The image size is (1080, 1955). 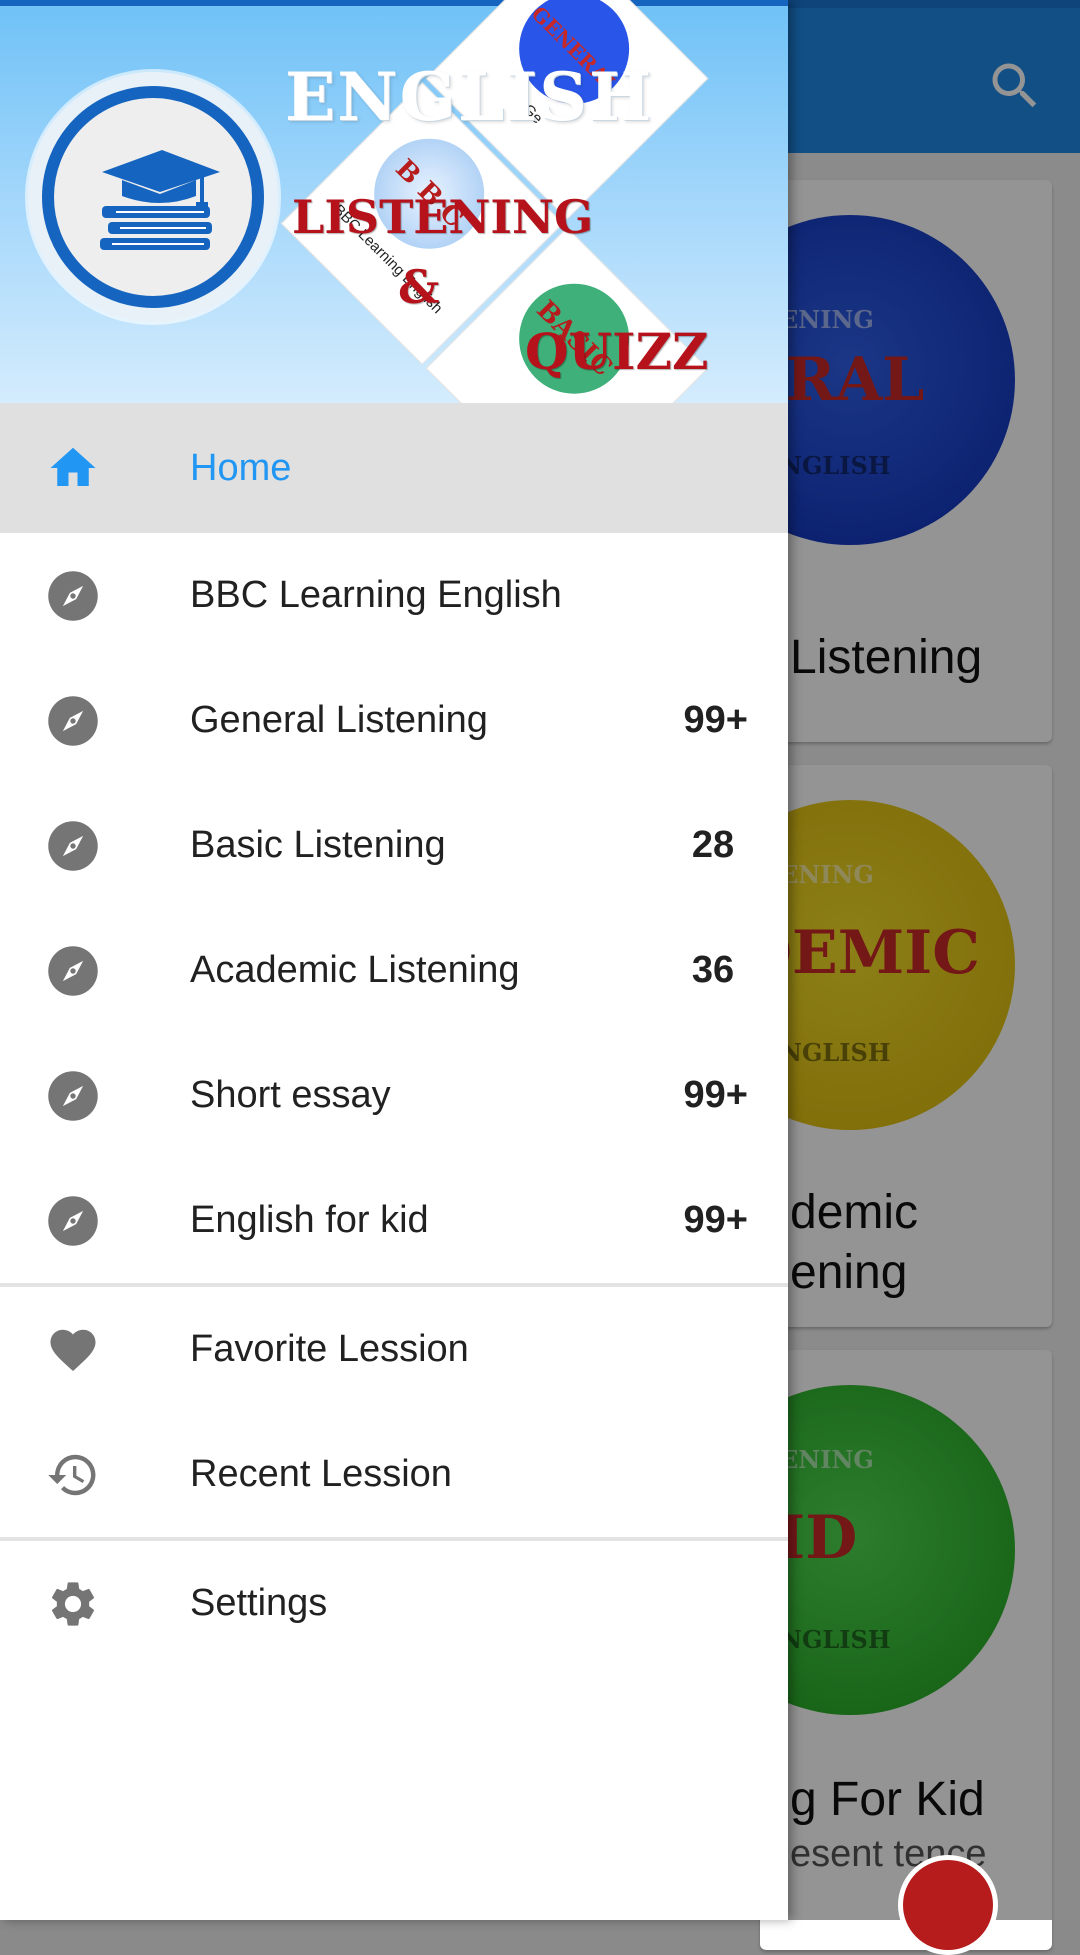 I want to click on header-title-ampersand: &, so click(x=419, y=287).